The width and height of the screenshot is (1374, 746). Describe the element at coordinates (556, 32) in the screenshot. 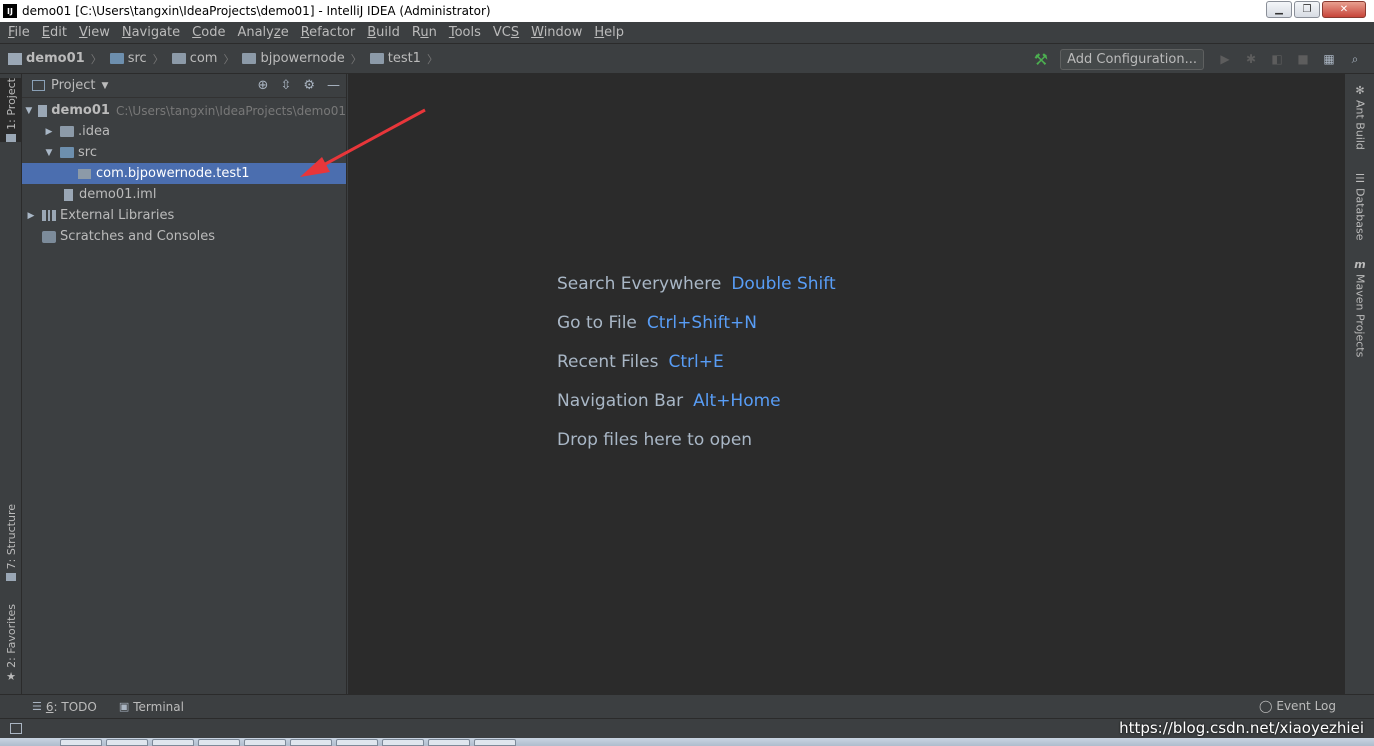

I see `menu-window: Window` at that location.